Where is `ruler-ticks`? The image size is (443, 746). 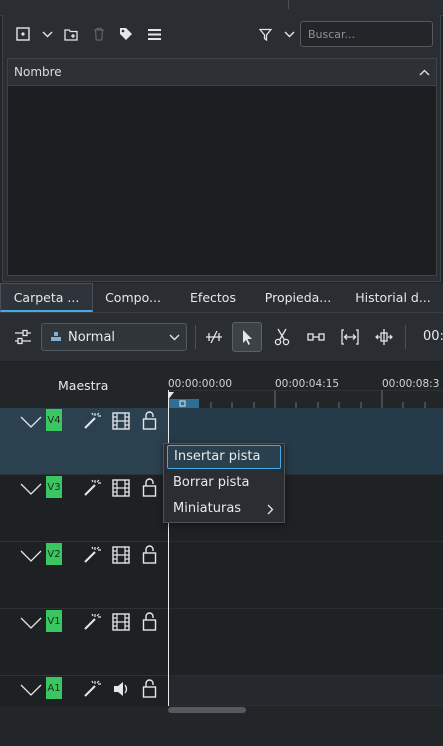 ruler-ticks is located at coordinates (305, 399).